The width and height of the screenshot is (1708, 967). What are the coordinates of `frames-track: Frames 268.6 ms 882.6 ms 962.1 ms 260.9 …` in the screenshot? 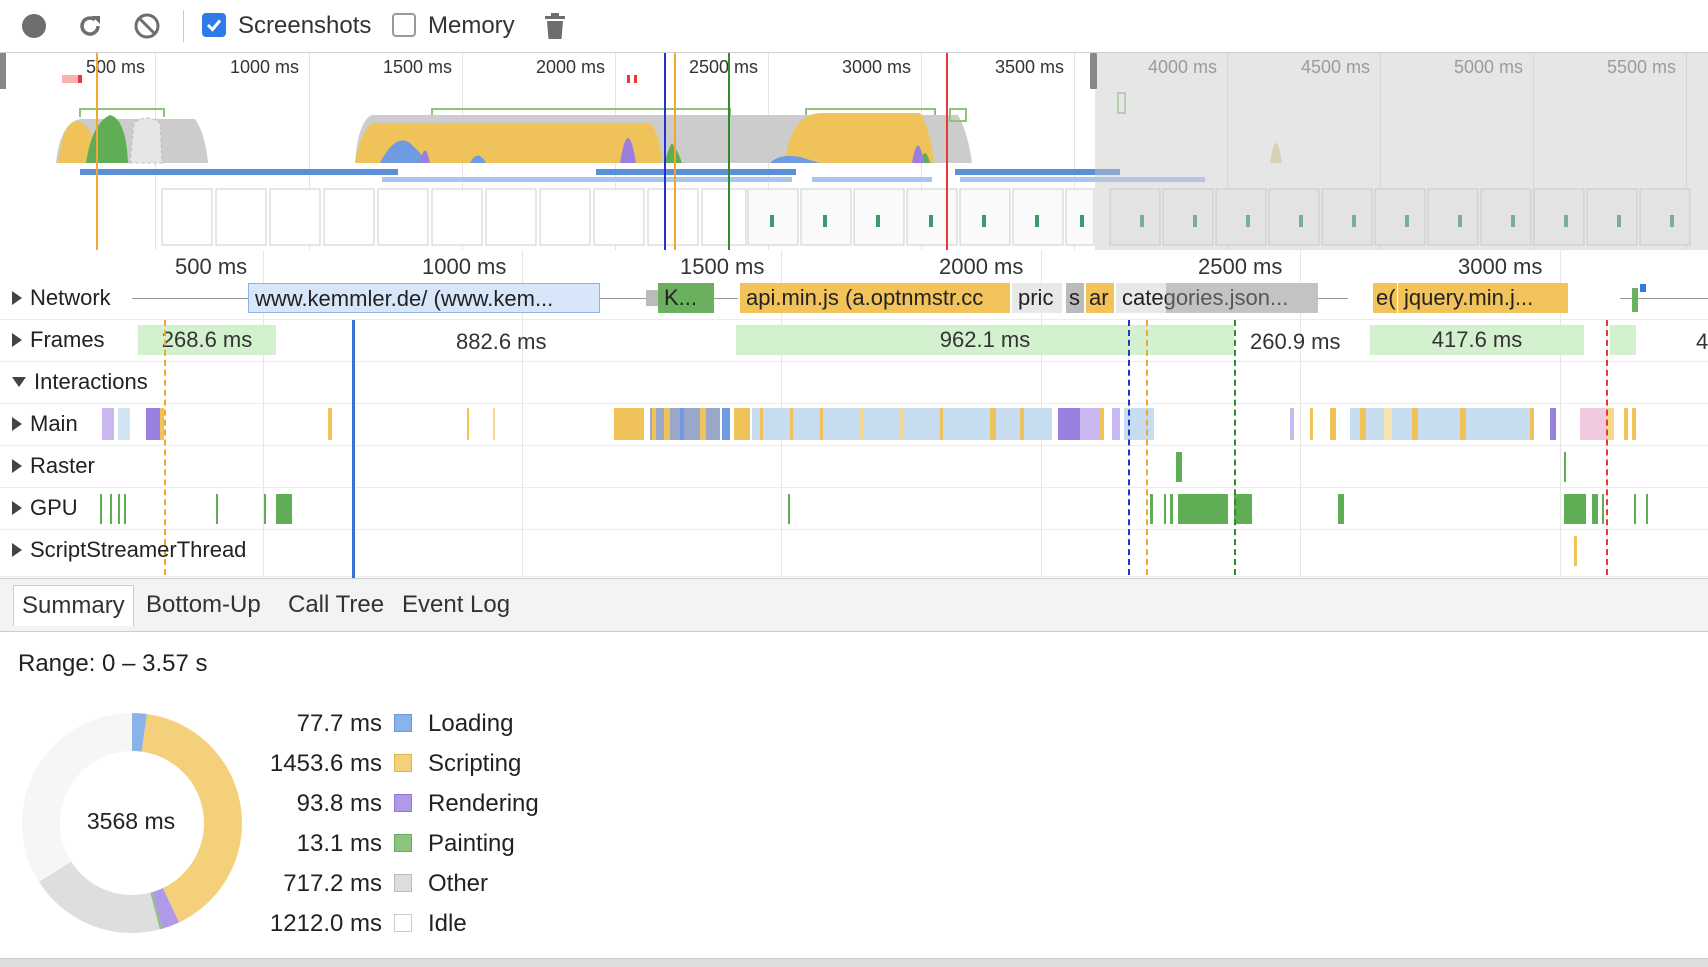 It's located at (854, 341).